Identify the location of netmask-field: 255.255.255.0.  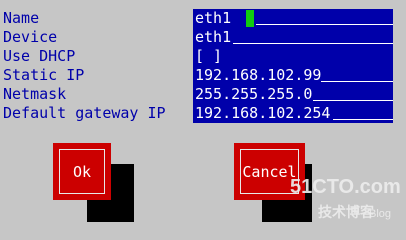
(293, 94).